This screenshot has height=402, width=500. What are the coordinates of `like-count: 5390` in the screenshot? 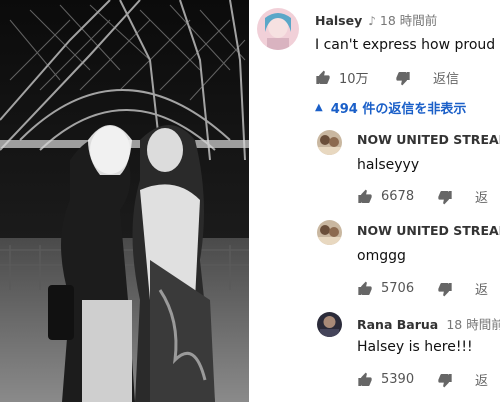 It's located at (398, 379).